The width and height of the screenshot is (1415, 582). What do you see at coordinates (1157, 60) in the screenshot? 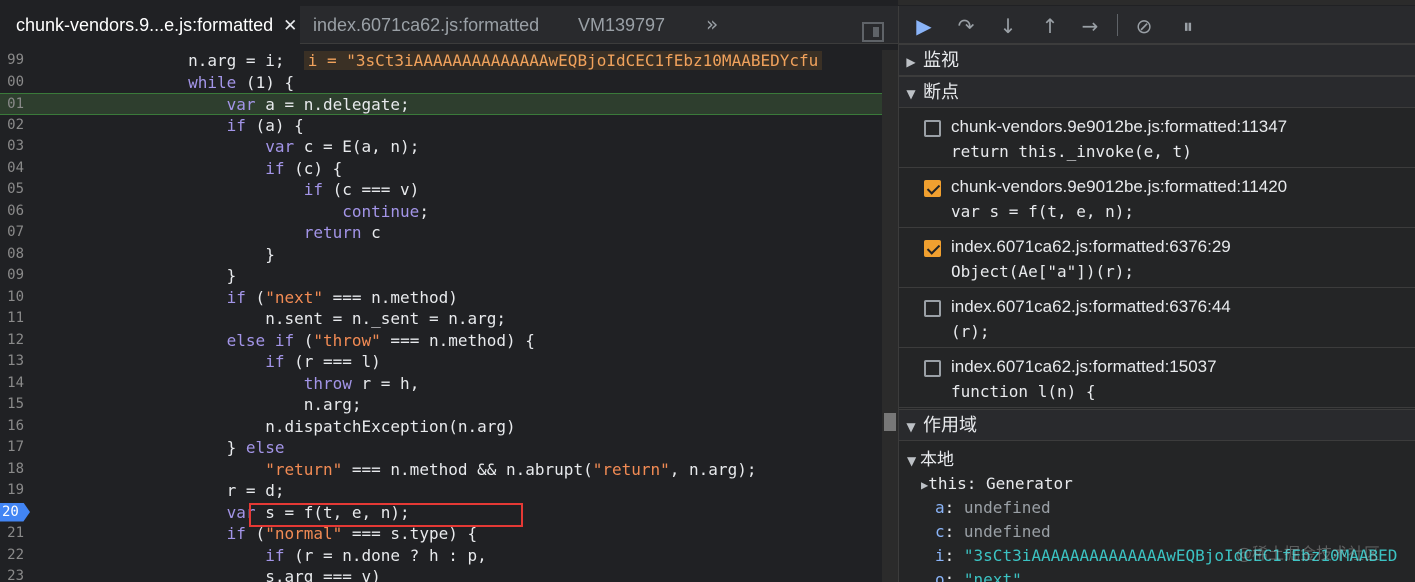
I see `section-watch: ▶ 监视` at bounding box center [1157, 60].